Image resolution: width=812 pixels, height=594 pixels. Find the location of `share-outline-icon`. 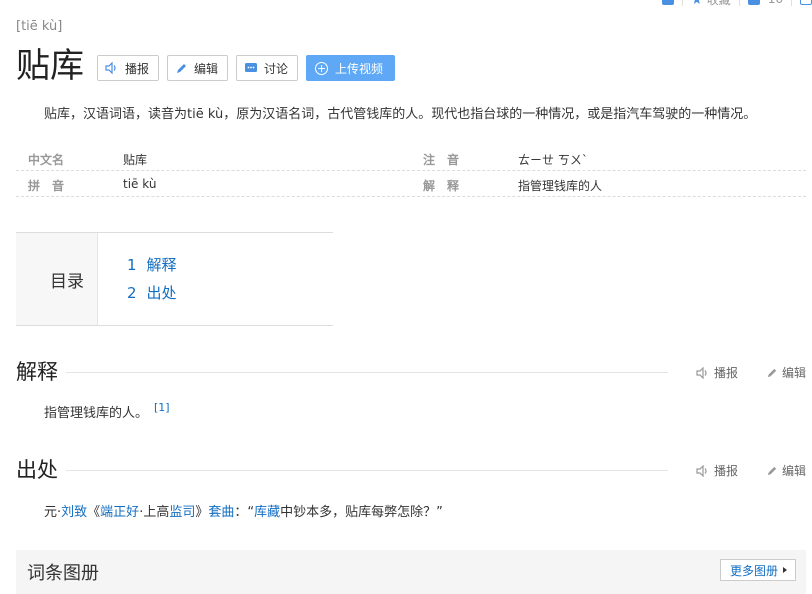

share-outline-icon is located at coordinates (806, 2).